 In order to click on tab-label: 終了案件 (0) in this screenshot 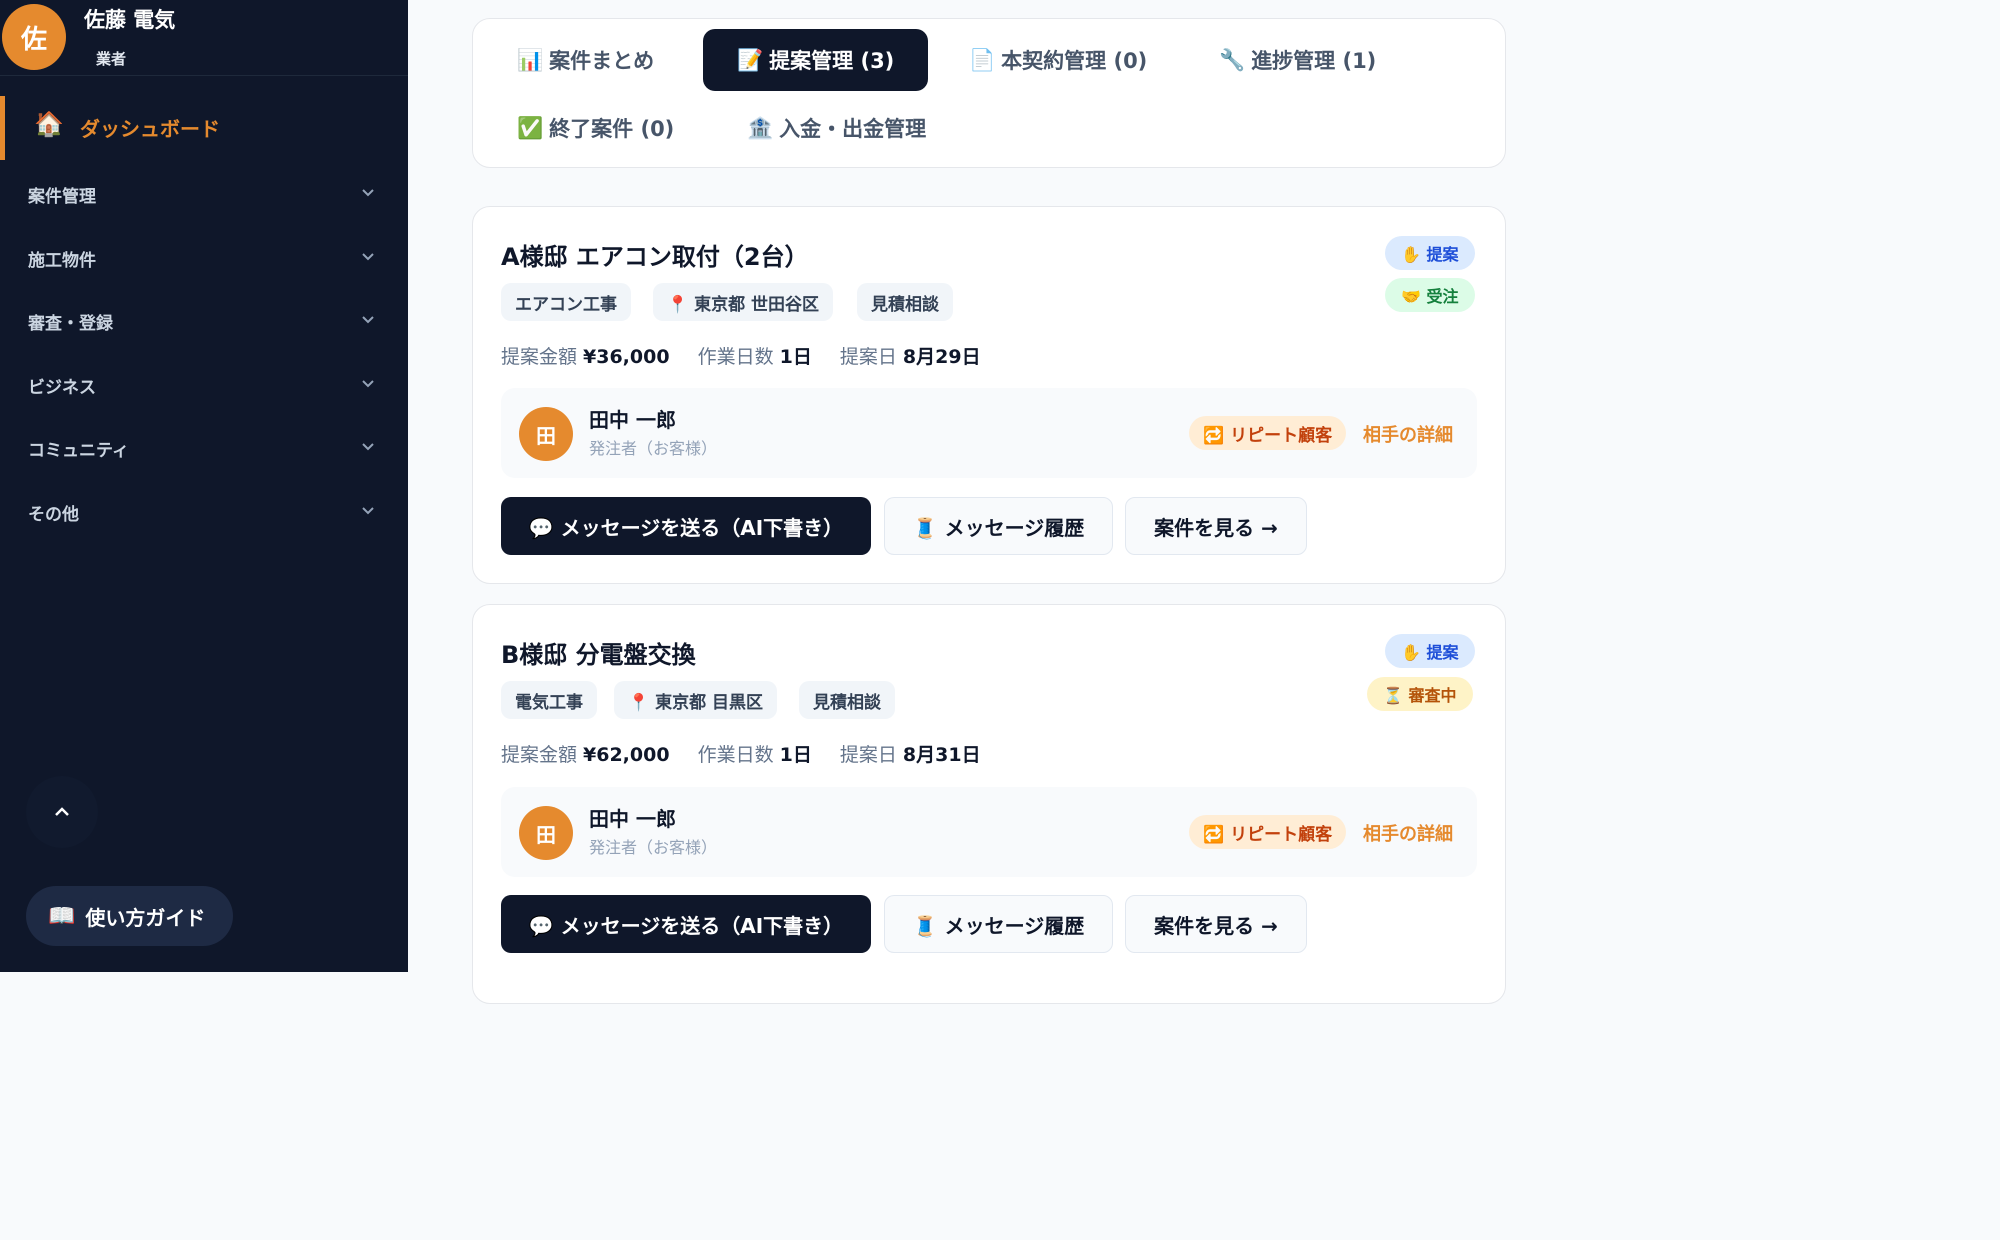, I will do `click(612, 129)`.